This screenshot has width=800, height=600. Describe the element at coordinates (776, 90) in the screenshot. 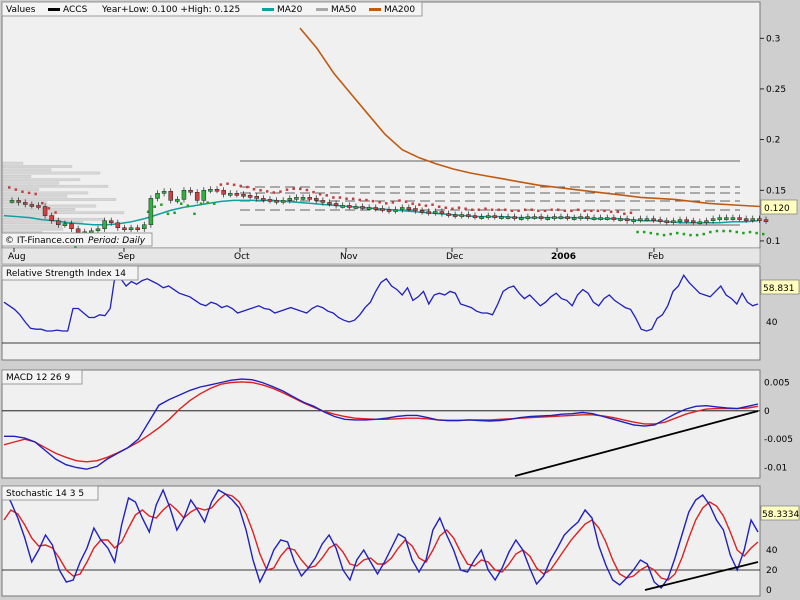

I see `price-y-tick-label: 0.25` at that location.